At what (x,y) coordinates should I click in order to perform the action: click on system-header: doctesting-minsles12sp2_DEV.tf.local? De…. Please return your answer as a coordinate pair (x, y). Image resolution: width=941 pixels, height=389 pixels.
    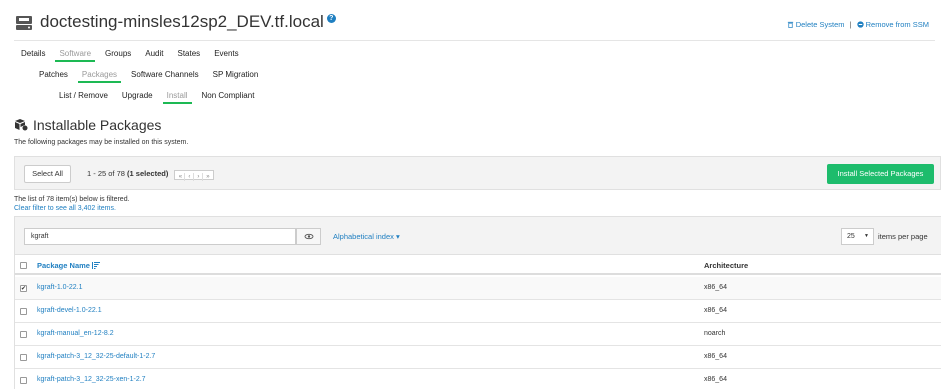
    Looking at the image, I should click on (474, 26).